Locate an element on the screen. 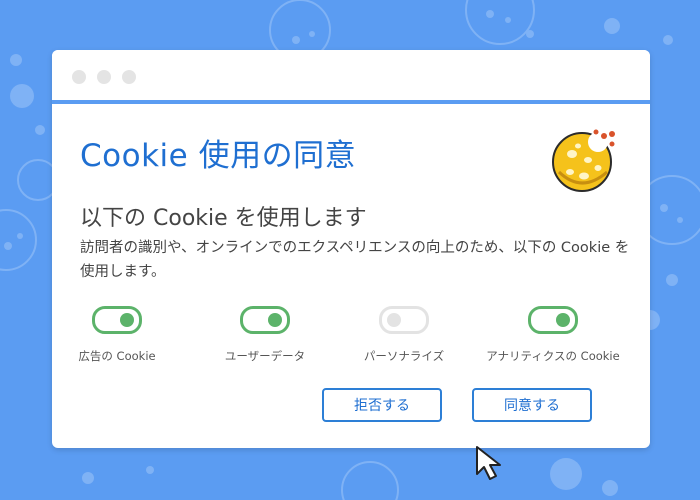 The height and width of the screenshot is (500, 700). toggle-label: アナリティクスの Cookie is located at coordinates (553, 356).